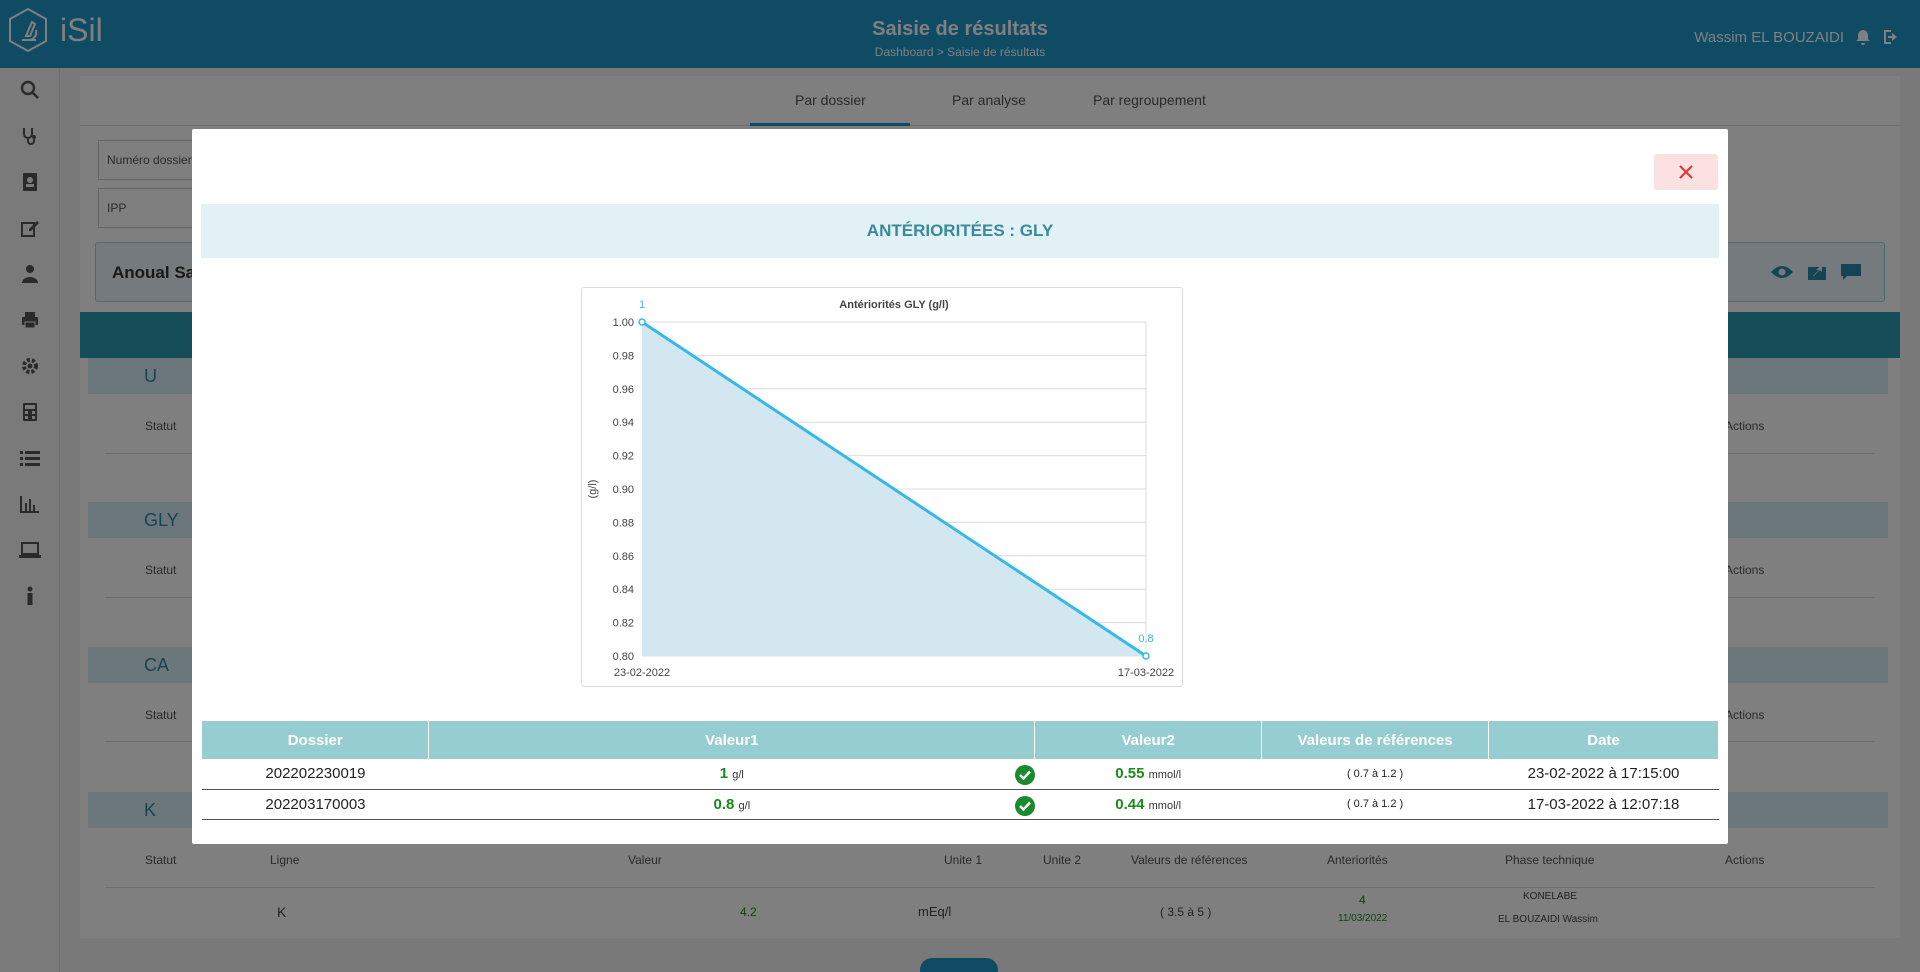  Describe the element at coordinates (623, 323) in the screenshot. I see `y-tick-label: 1.00` at that location.